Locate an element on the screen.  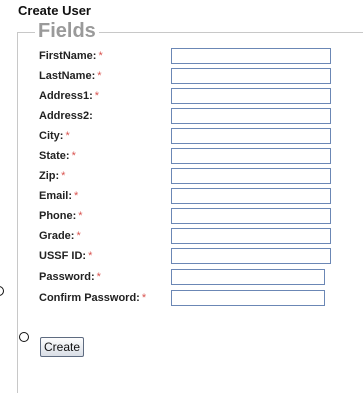
field-label-text: FirstName: is located at coordinates (68, 56).